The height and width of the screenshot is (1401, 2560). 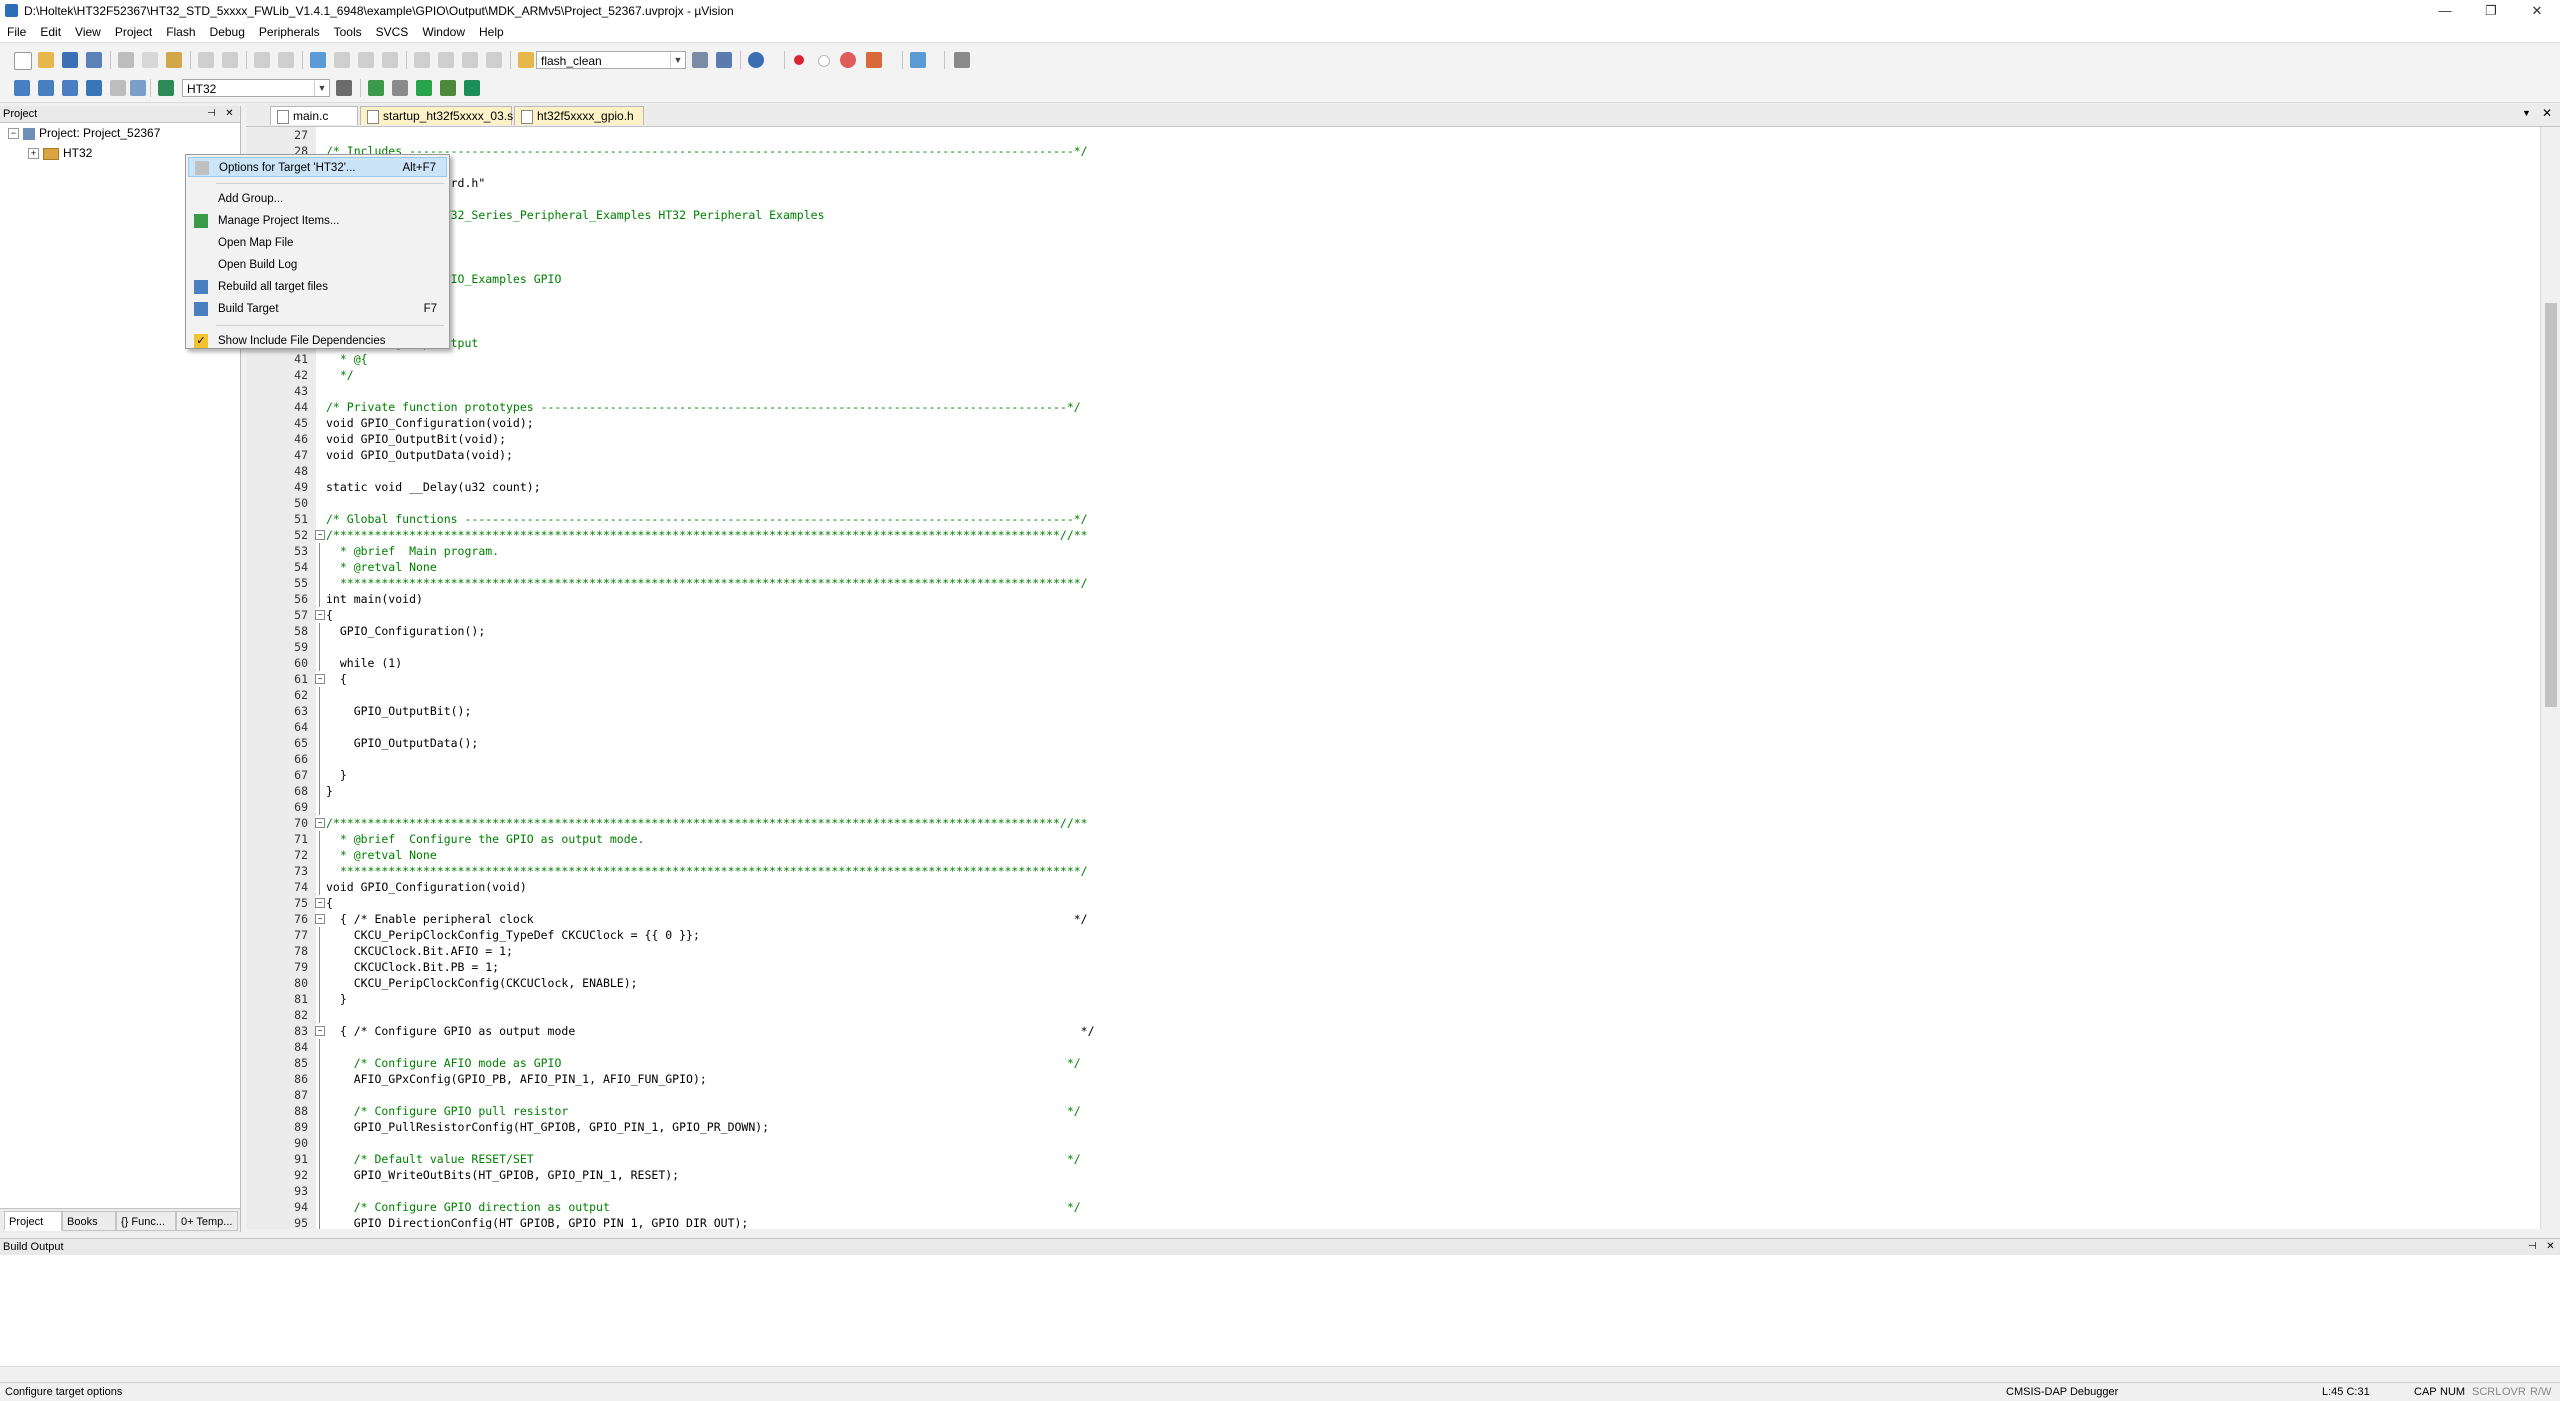 What do you see at coordinates (1393, 695) in the screenshot?
I see `code-line: 62` at bounding box center [1393, 695].